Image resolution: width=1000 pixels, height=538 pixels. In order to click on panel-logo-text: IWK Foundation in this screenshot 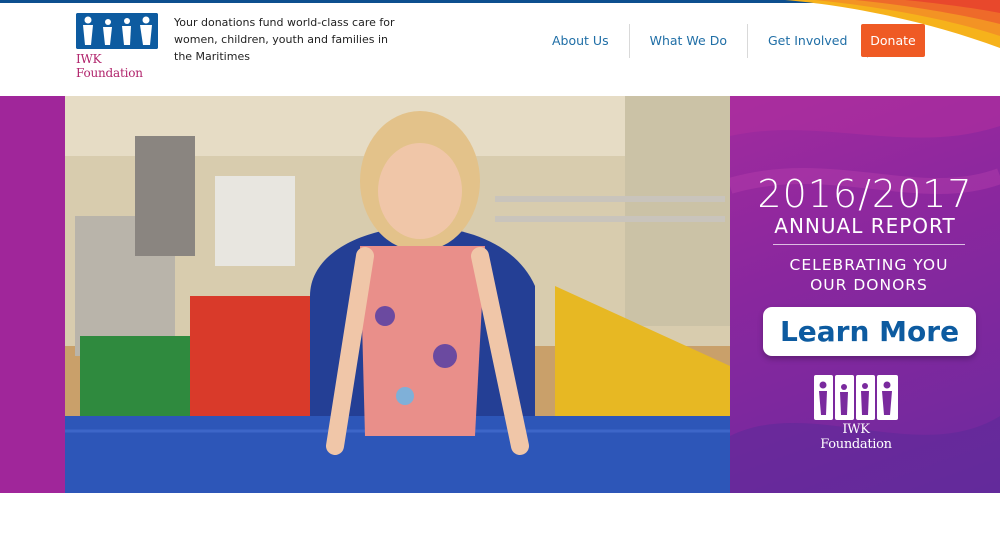, I will do `click(856, 437)`.